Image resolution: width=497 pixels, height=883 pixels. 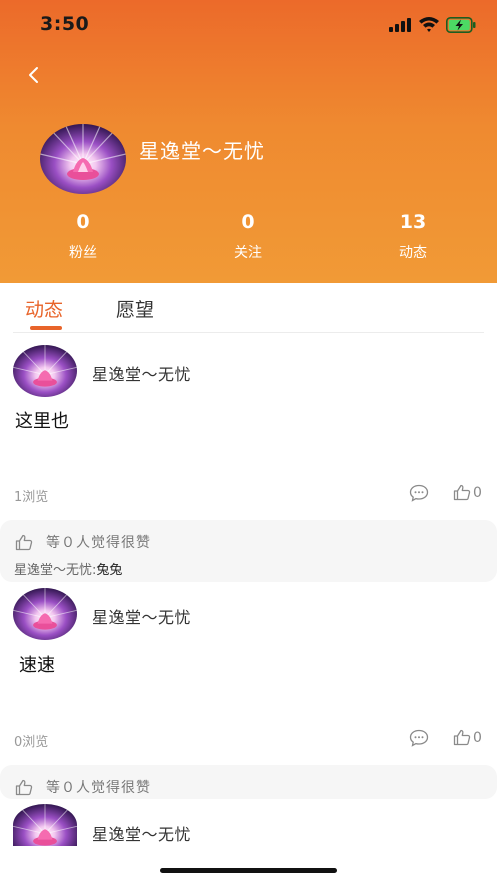 I want to click on likes-comments-box: 等０人觉得很赞, so click(x=248, y=782).